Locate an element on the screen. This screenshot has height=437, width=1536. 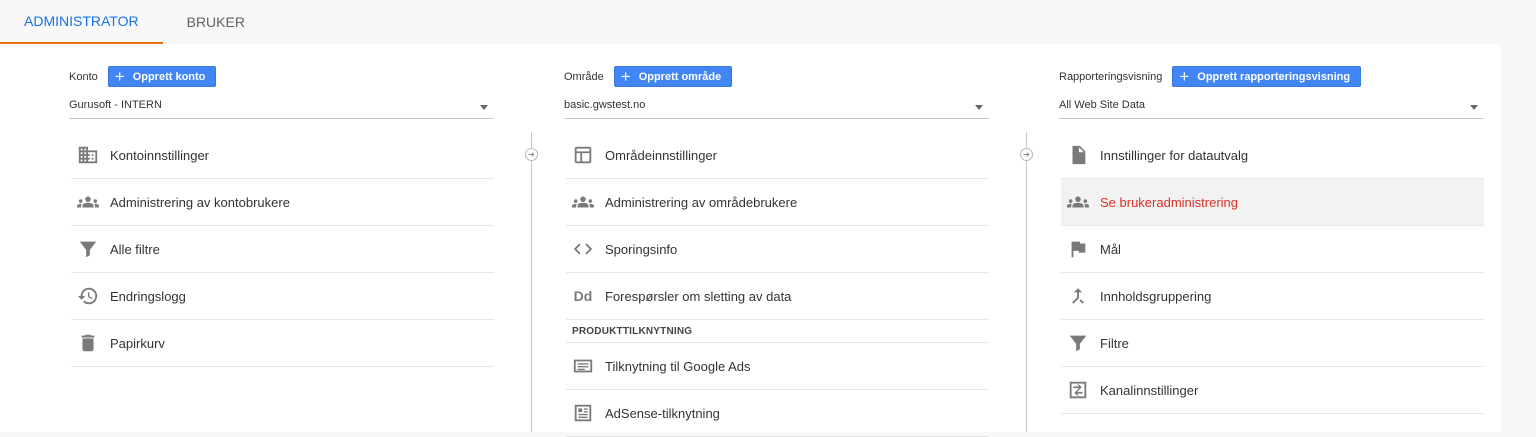
building-icon is located at coordinates (88, 155).